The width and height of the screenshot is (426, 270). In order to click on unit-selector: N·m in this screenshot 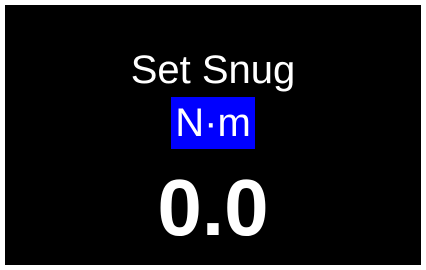, I will do `click(213, 123)`.